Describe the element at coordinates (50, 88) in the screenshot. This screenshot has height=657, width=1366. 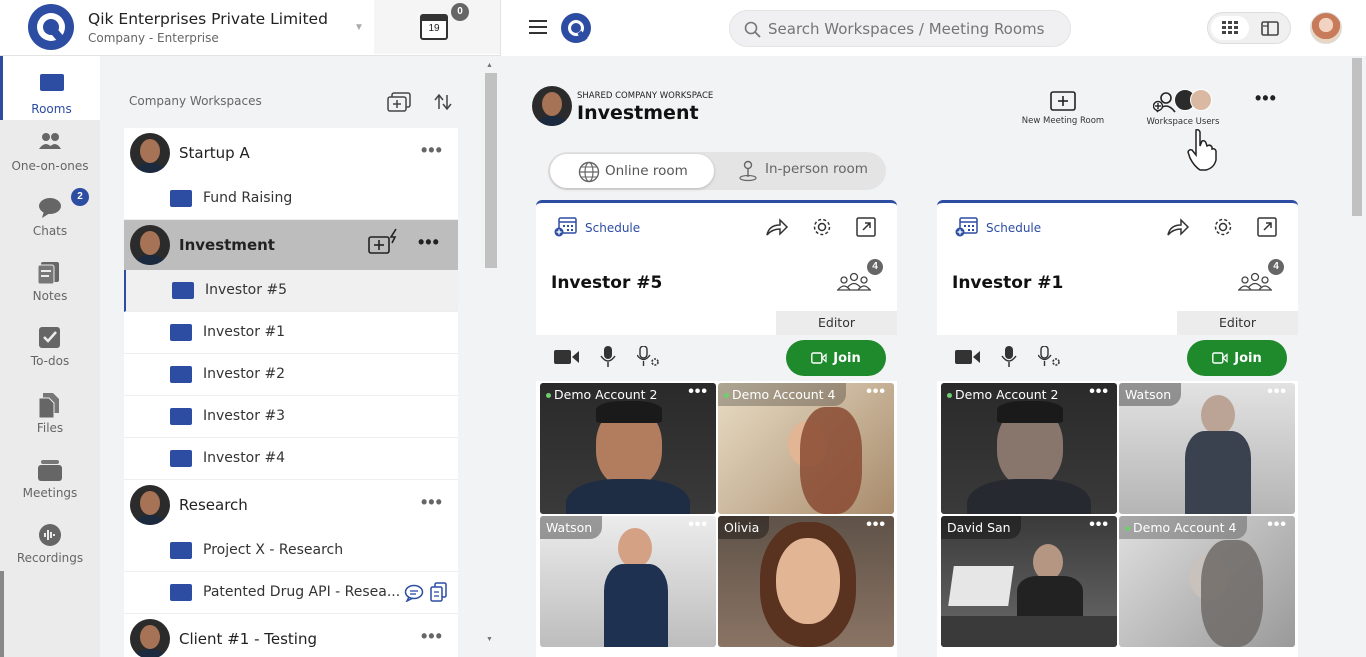
I see `nav-rooms: Rooms` at that location.